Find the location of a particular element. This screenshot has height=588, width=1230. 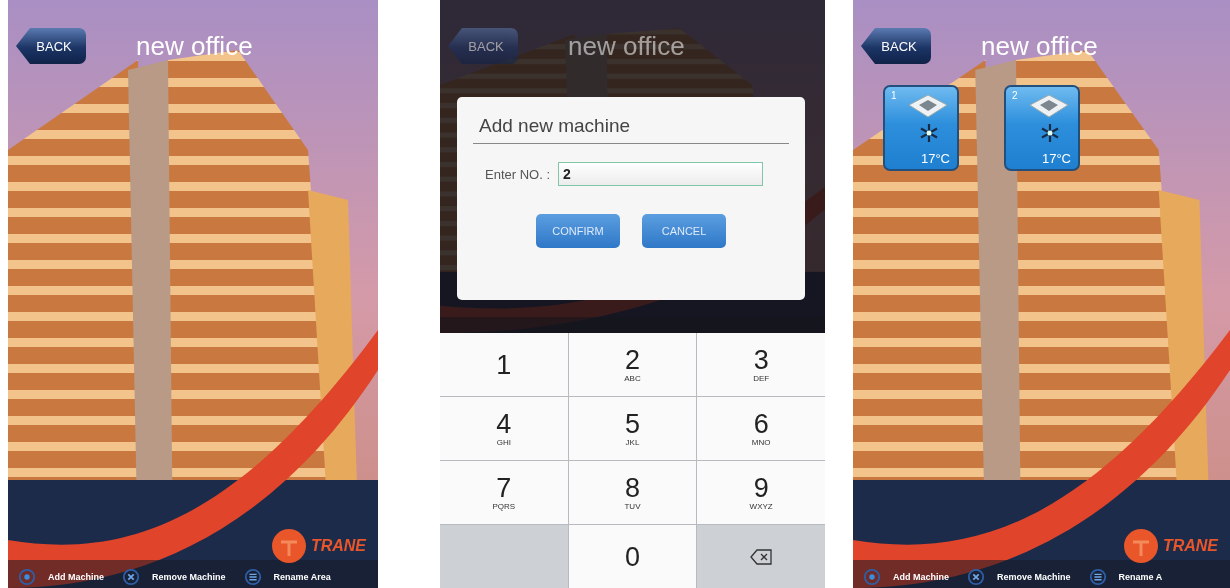

keypad-key: 3 DEF is located at coordinates (761, 364).